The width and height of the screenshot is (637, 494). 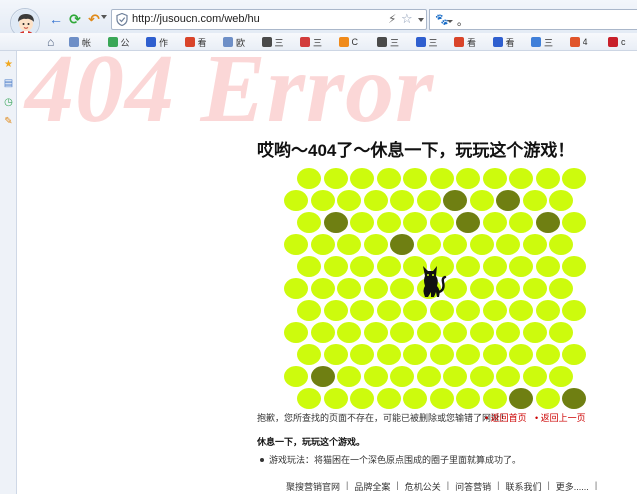 What do you see at coordinates (8, 83) in the screenshot?
I see `reading-list-icon: ▤` at bounding box center [8, 83].